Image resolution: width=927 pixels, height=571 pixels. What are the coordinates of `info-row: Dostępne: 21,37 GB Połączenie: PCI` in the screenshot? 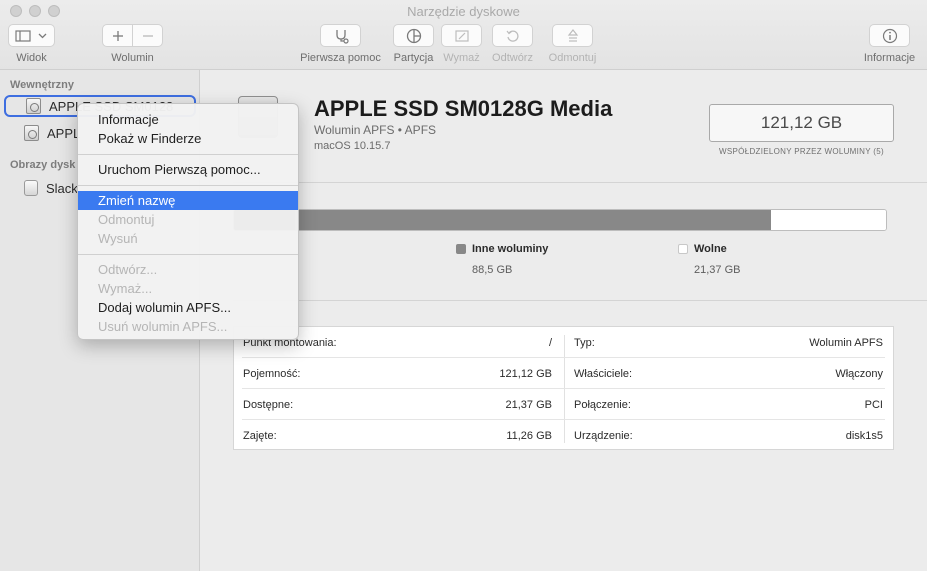 It's located at (563, 404).